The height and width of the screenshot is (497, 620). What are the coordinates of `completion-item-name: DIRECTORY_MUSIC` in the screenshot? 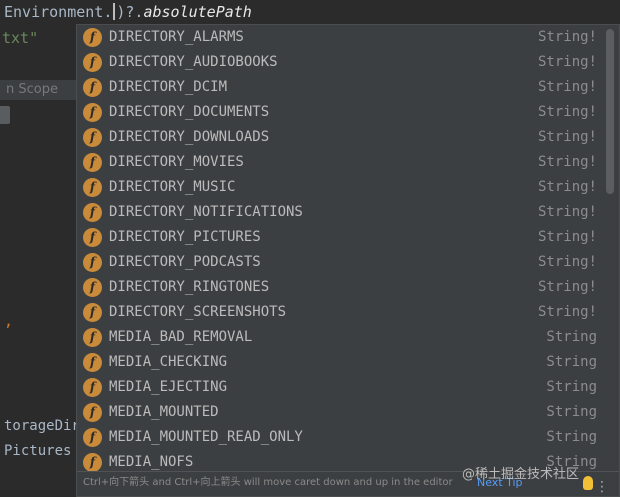 It's located at (172, 187).